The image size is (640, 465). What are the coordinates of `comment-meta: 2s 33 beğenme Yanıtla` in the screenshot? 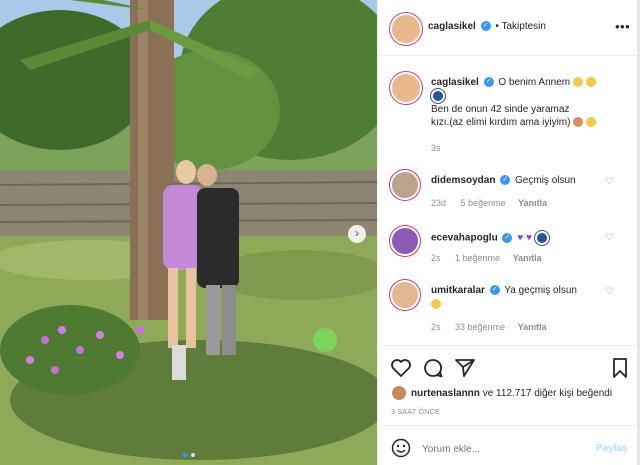 It's located at (521, 327).